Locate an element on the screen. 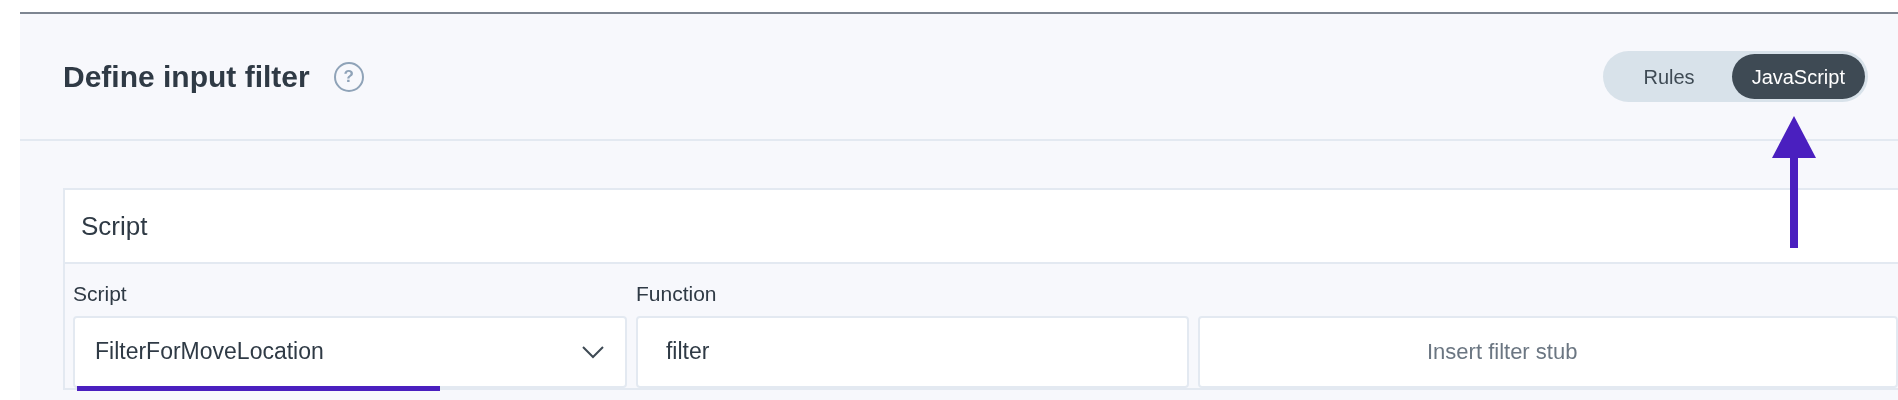  card-title: Script is located at coordinates (114, 226).